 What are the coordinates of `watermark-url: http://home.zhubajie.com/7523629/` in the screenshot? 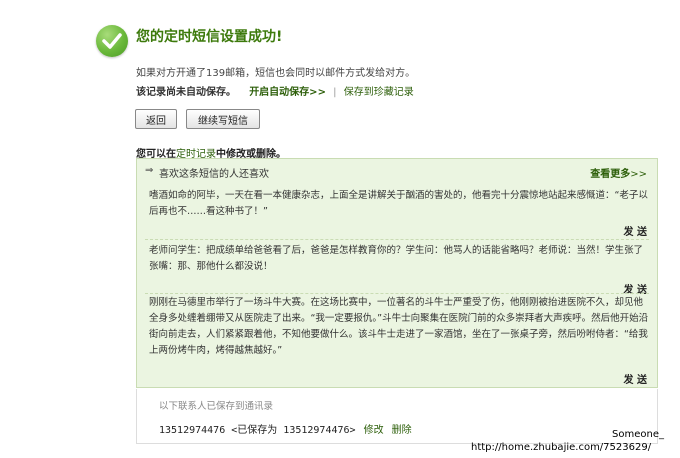 It's located at (561, 447).